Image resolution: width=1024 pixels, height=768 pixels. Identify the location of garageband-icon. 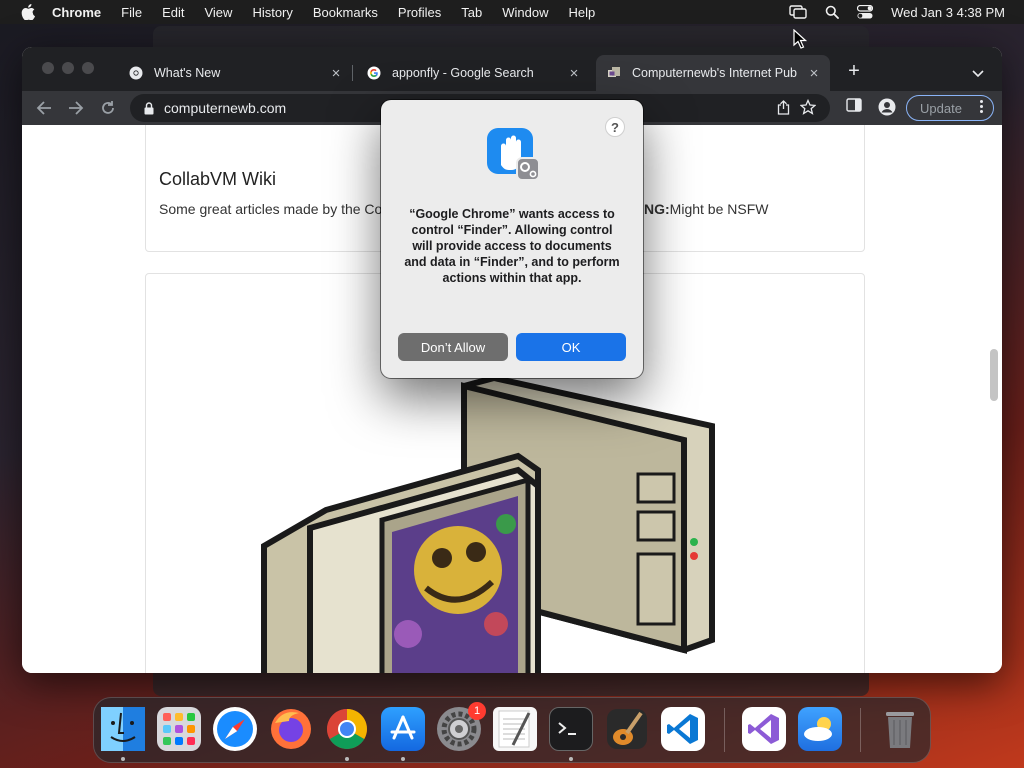
(627, 729).